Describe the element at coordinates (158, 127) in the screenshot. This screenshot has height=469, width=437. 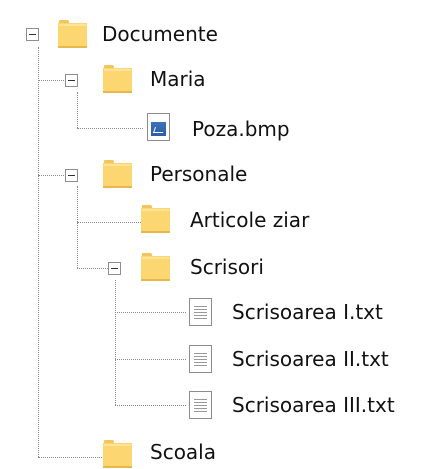
I see `bitmap-file-icon` at that location.